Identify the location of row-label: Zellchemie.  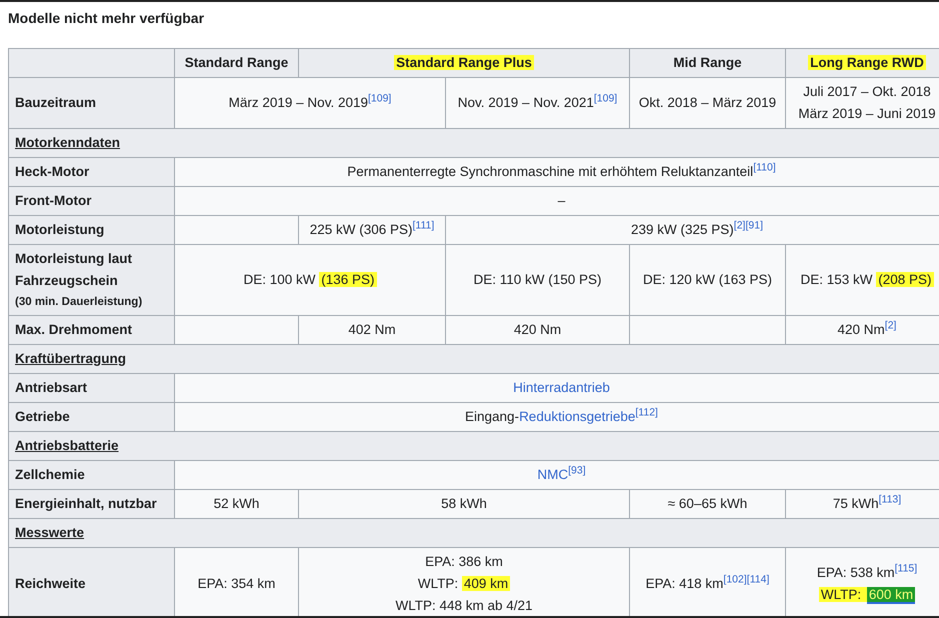
(50, 474).